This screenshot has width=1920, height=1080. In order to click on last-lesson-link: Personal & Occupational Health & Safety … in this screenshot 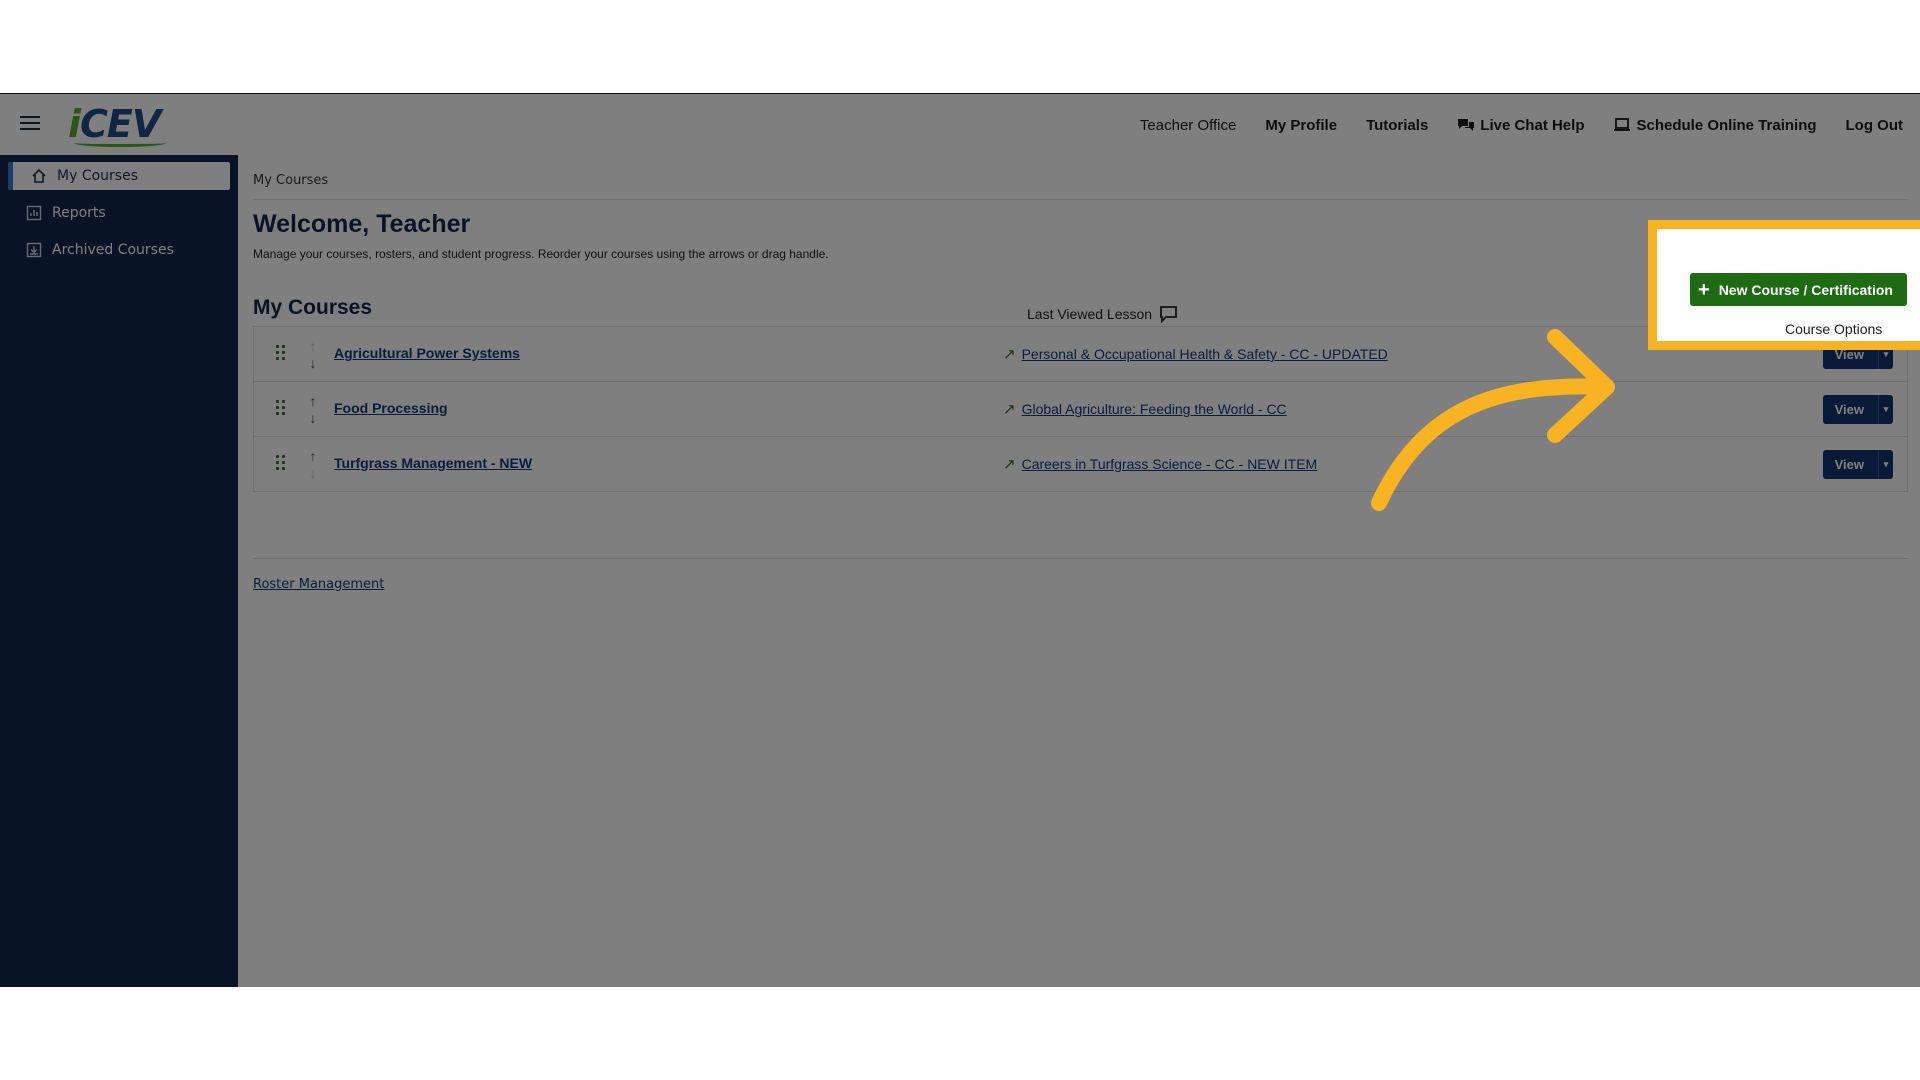, I will do `click(1205, 354)`.